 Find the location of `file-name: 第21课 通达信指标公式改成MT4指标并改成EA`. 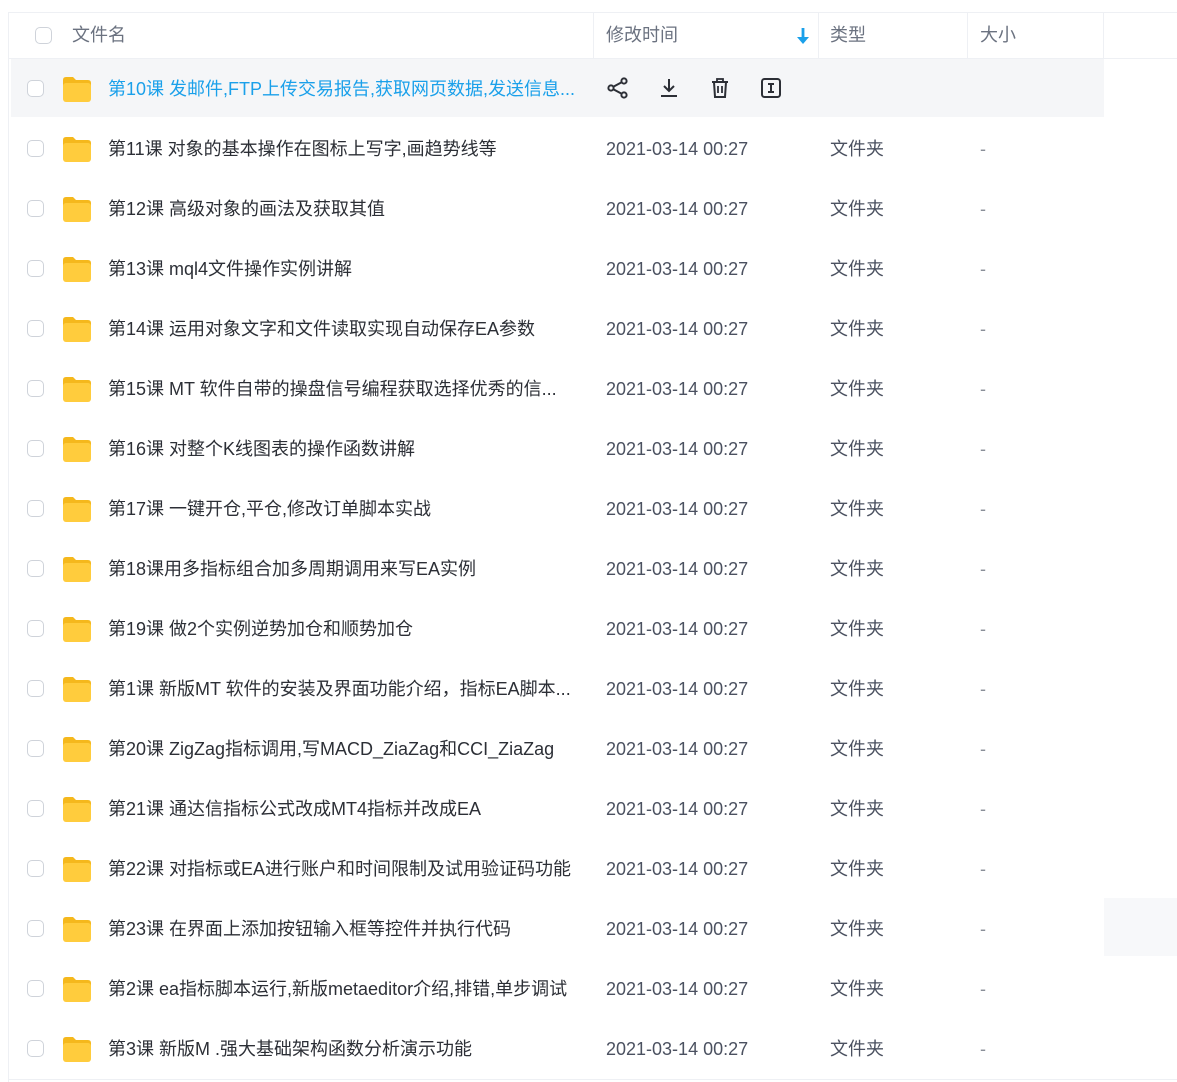

file-name: 第21课 通达信指标公式改成MT4指标并改成EA is located at coordinates (294, 809).